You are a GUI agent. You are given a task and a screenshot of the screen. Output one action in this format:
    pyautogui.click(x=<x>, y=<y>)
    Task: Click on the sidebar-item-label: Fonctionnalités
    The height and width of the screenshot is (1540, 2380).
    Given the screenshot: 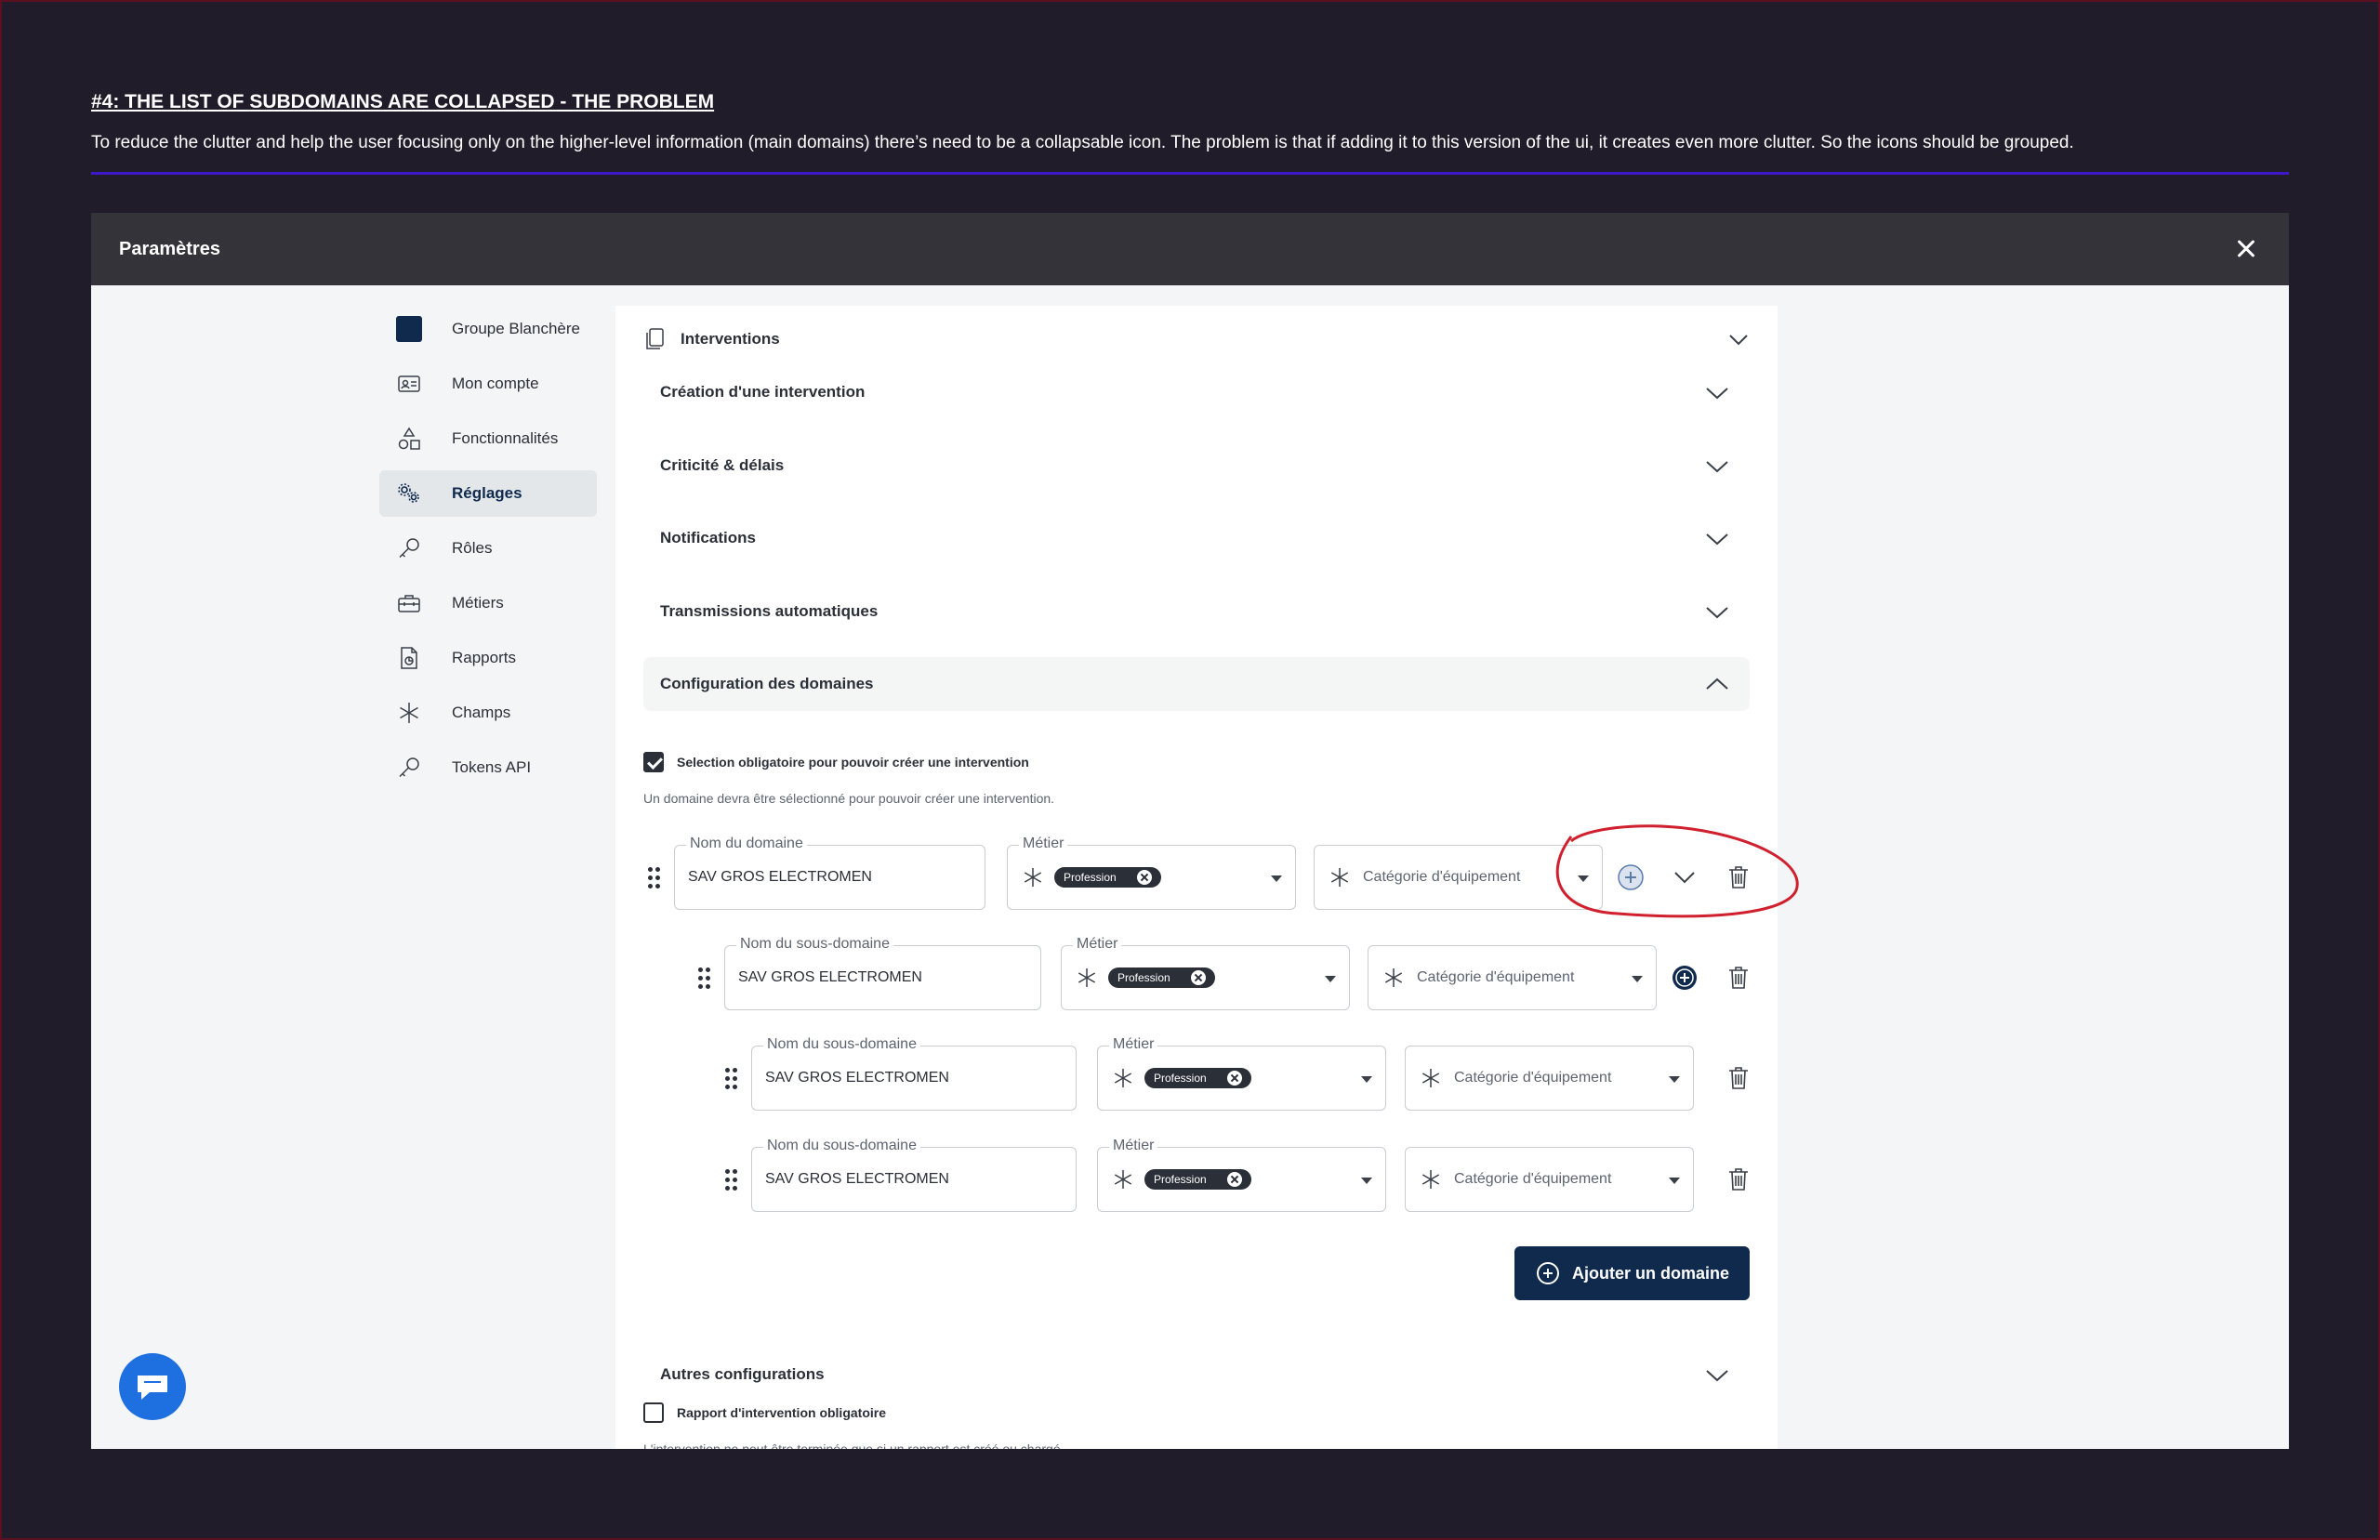 What is the action you would take?
    pyautogui.click(x=505, y=438)
    